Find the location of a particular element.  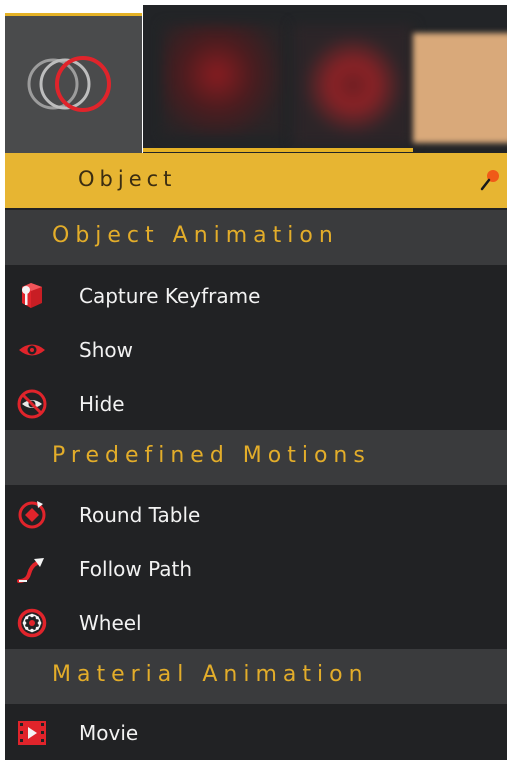

menu-item-follow-path: Follow Path is located at coordinates (256, 569).